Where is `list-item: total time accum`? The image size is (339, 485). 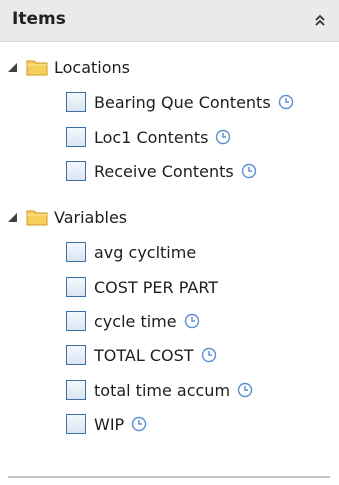 list-item: total time accum is located at coordinates (159, 390).